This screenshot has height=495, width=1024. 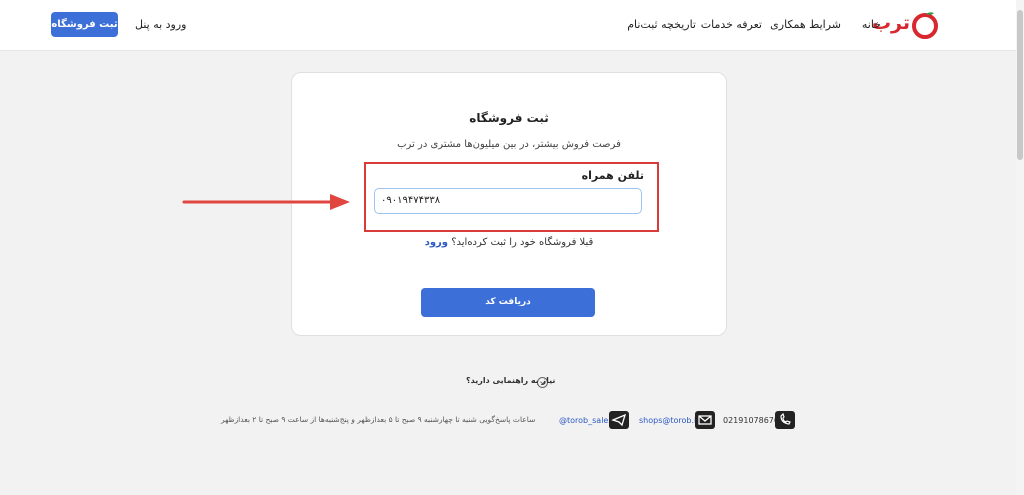 What do you see at coordinates (619, 420) in the screenshot?
I see `telegram-icon` at bounding box center [619, 420].